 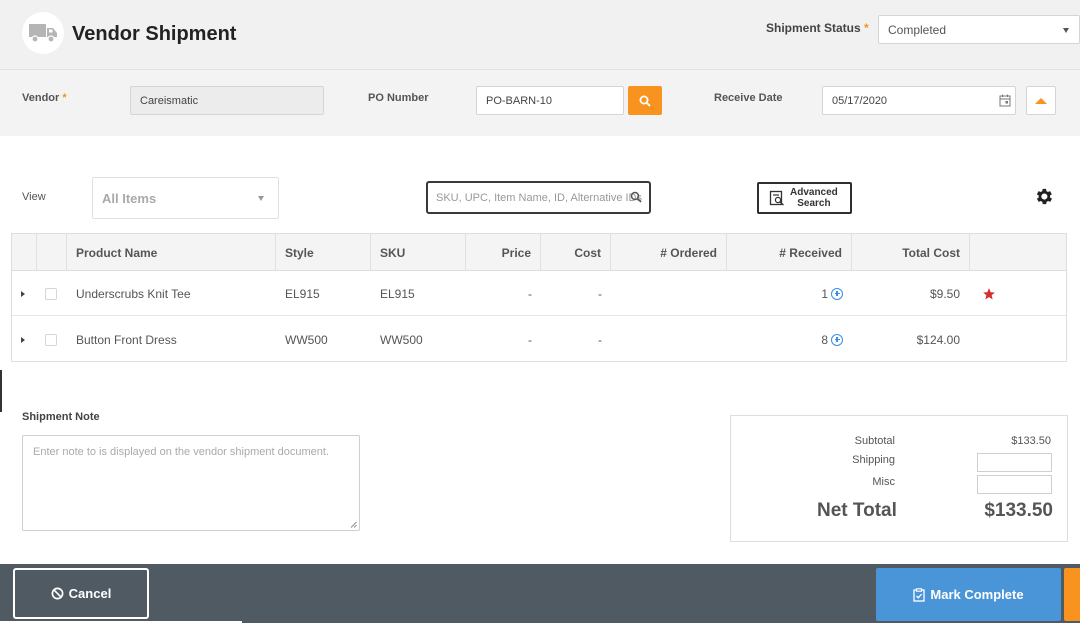 What do you see at coordinates (1018, 510) in the screenshot?
I see `net-total-value: $133.50` at bounding box center [1018, 510].